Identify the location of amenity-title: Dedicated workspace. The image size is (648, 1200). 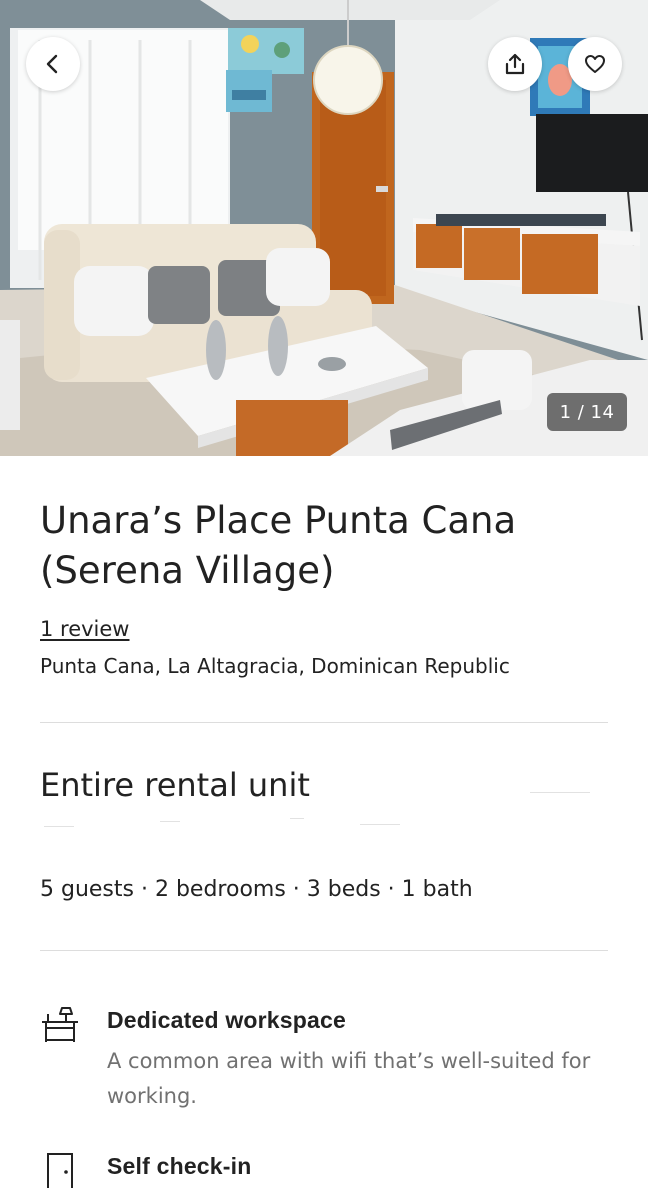
(227, 1020).